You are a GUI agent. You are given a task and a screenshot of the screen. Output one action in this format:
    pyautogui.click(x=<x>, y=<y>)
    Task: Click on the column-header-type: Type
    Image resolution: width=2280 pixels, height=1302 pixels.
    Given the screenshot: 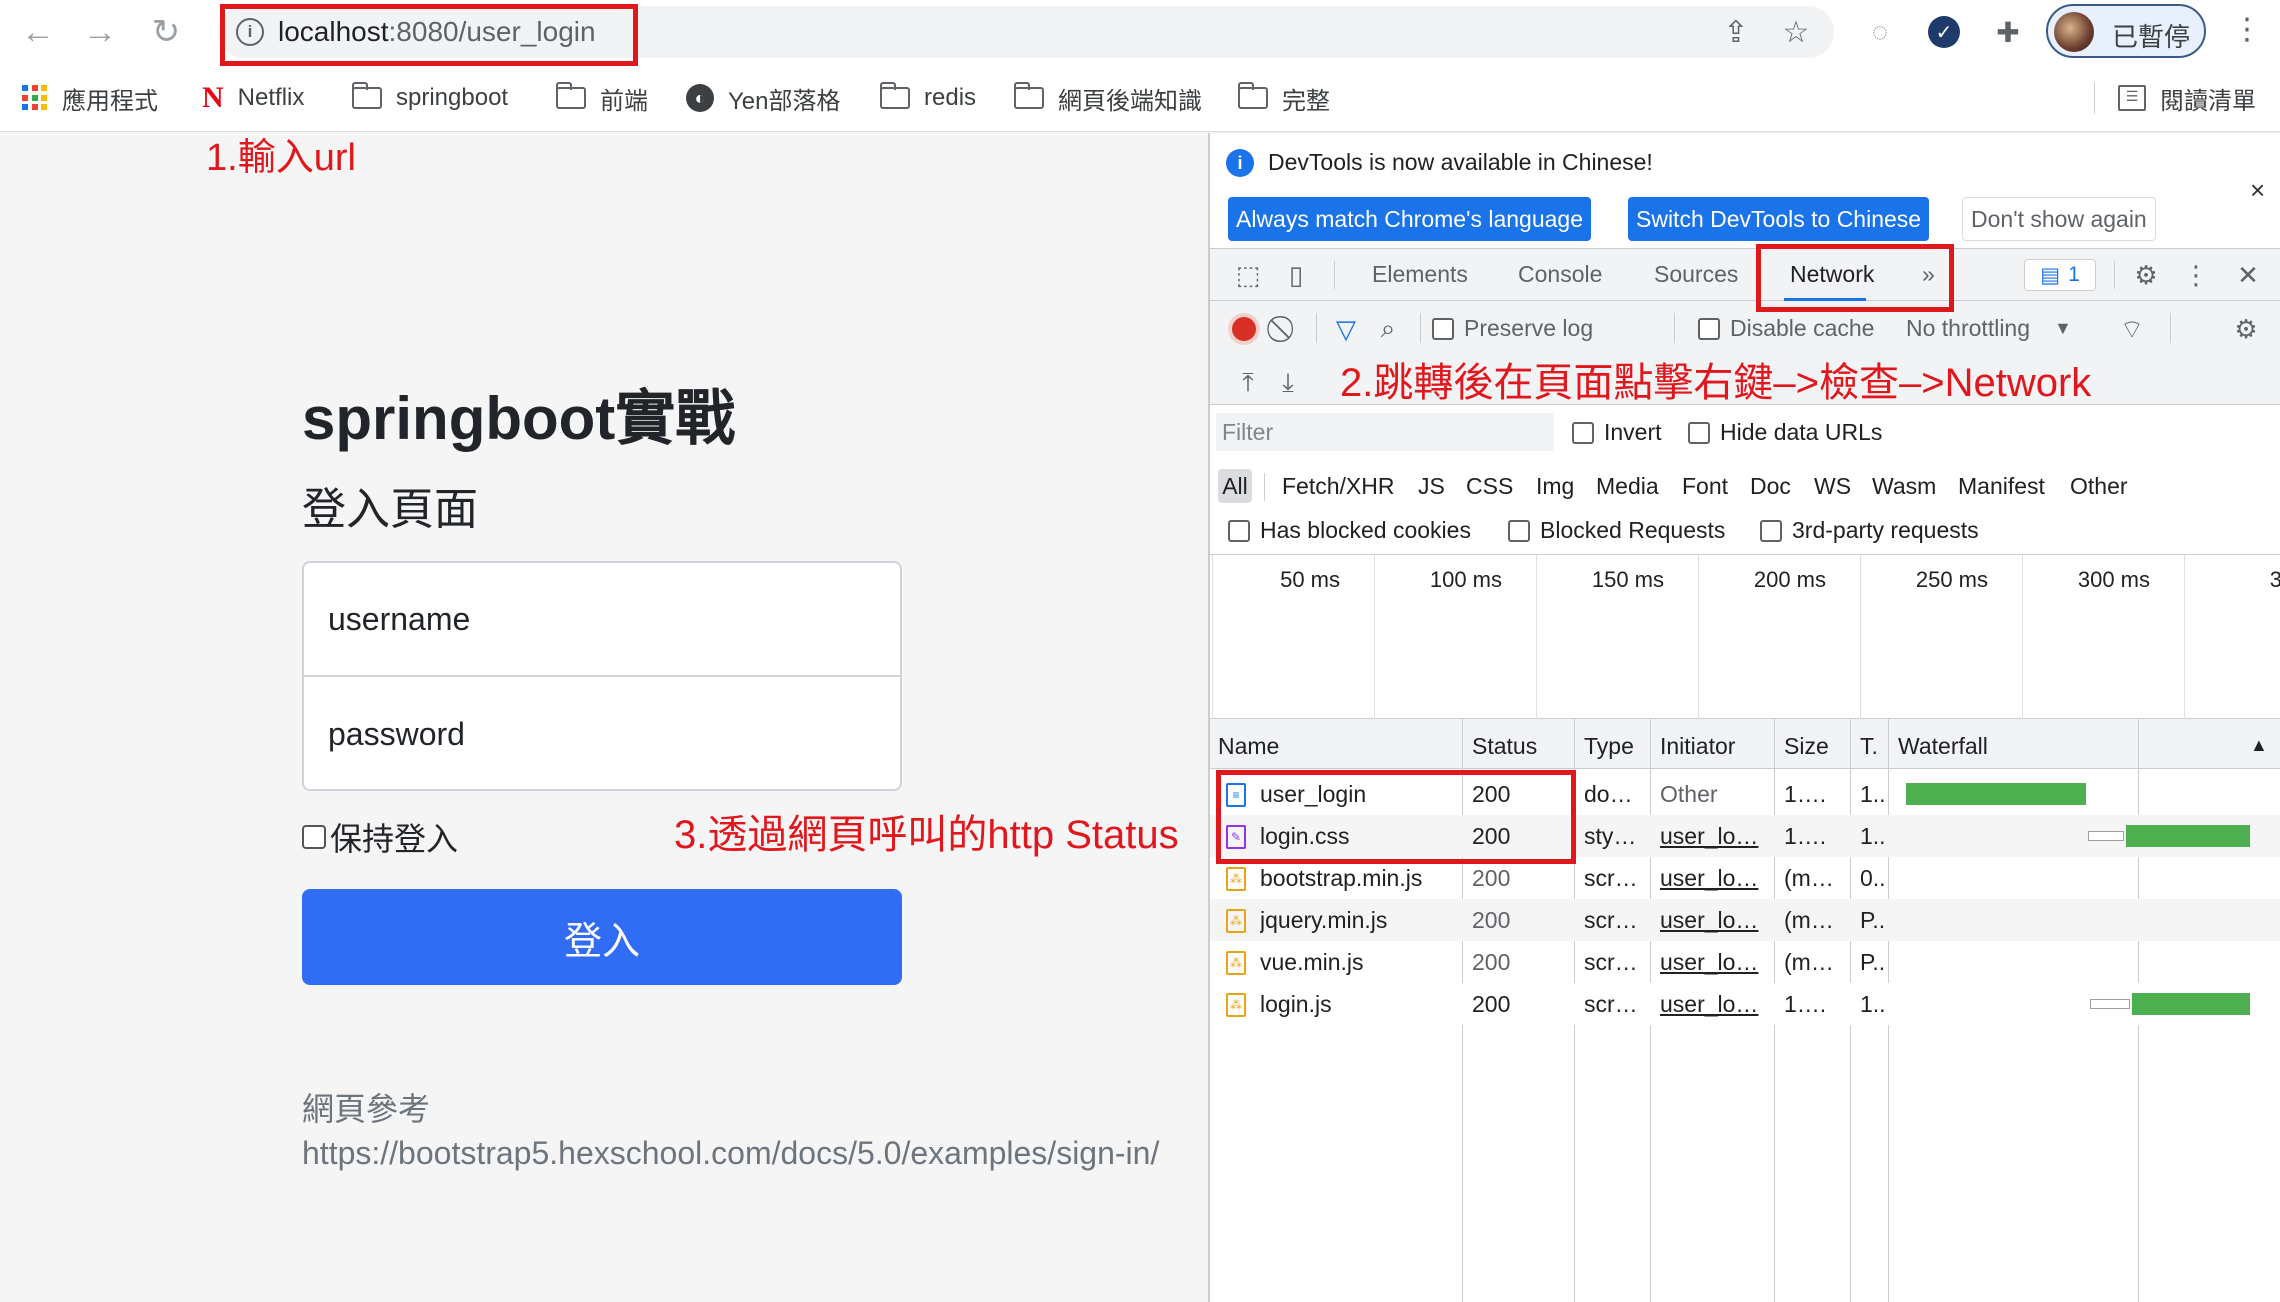 What is the action you would take?
    pyautogui.click(x=1609, y=746)
    